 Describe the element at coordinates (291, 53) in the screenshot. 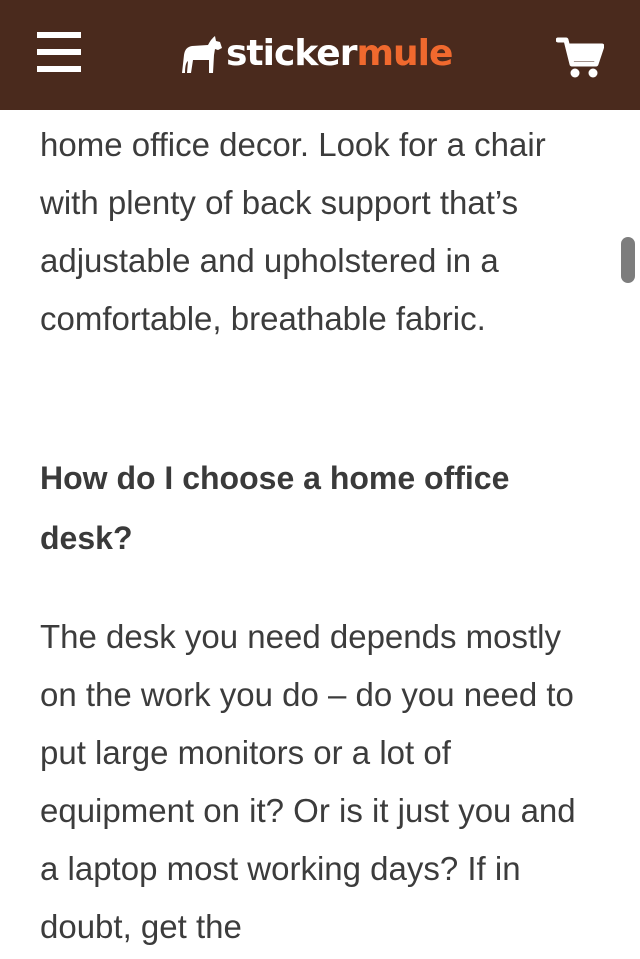

I see `logo-text-sticker: sticker` at that location.